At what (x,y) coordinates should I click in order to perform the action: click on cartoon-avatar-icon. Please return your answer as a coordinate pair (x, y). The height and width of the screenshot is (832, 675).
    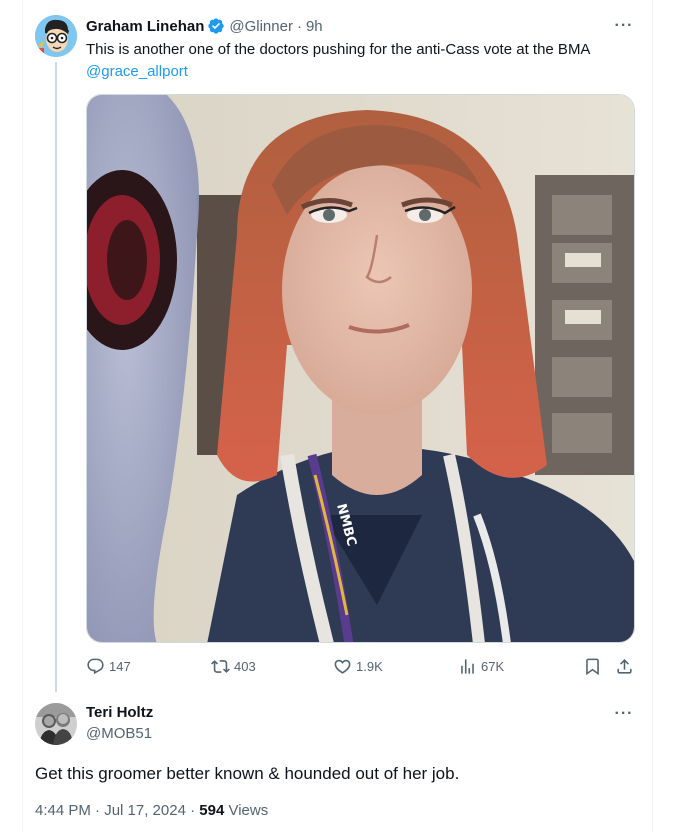
    Looking at the image, I should click on (56, 36).